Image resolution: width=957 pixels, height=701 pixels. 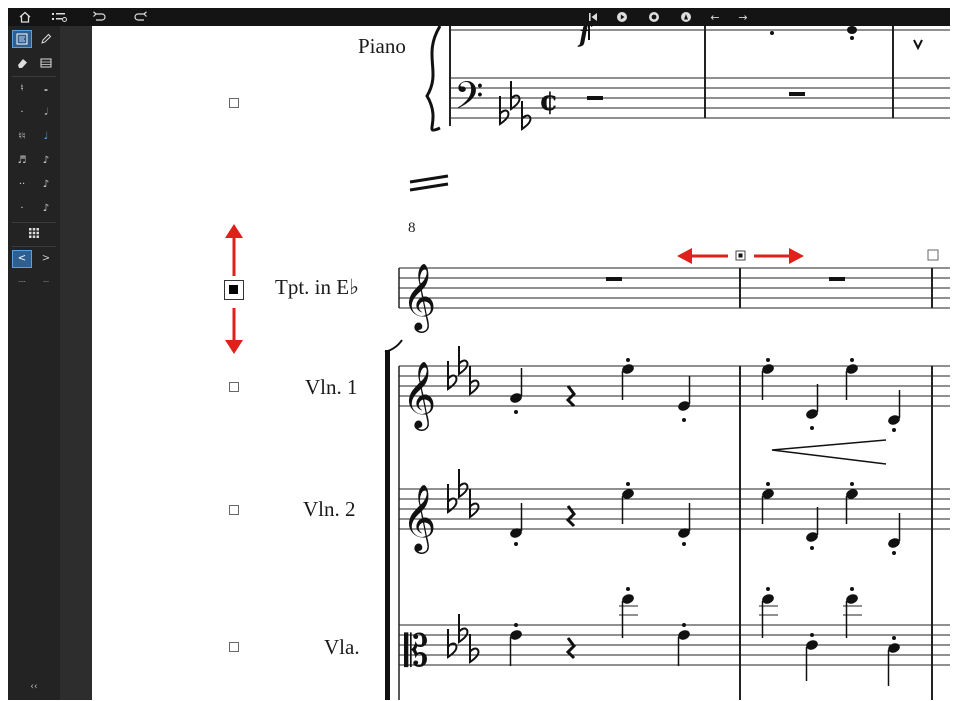 I want to click on tie-icon: ♮♮, so click(x=22, y=137).